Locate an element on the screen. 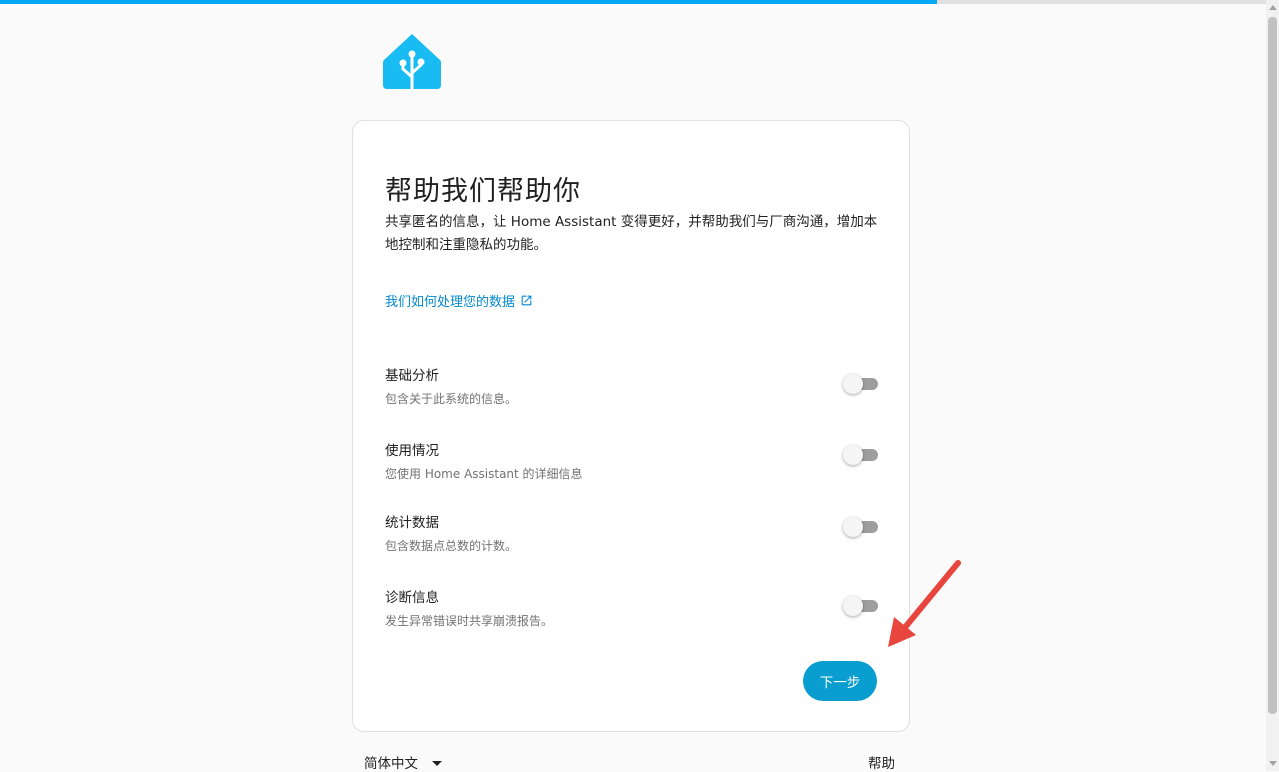  language-selector-label: 简体中文 is located at coordinates (391, 764).